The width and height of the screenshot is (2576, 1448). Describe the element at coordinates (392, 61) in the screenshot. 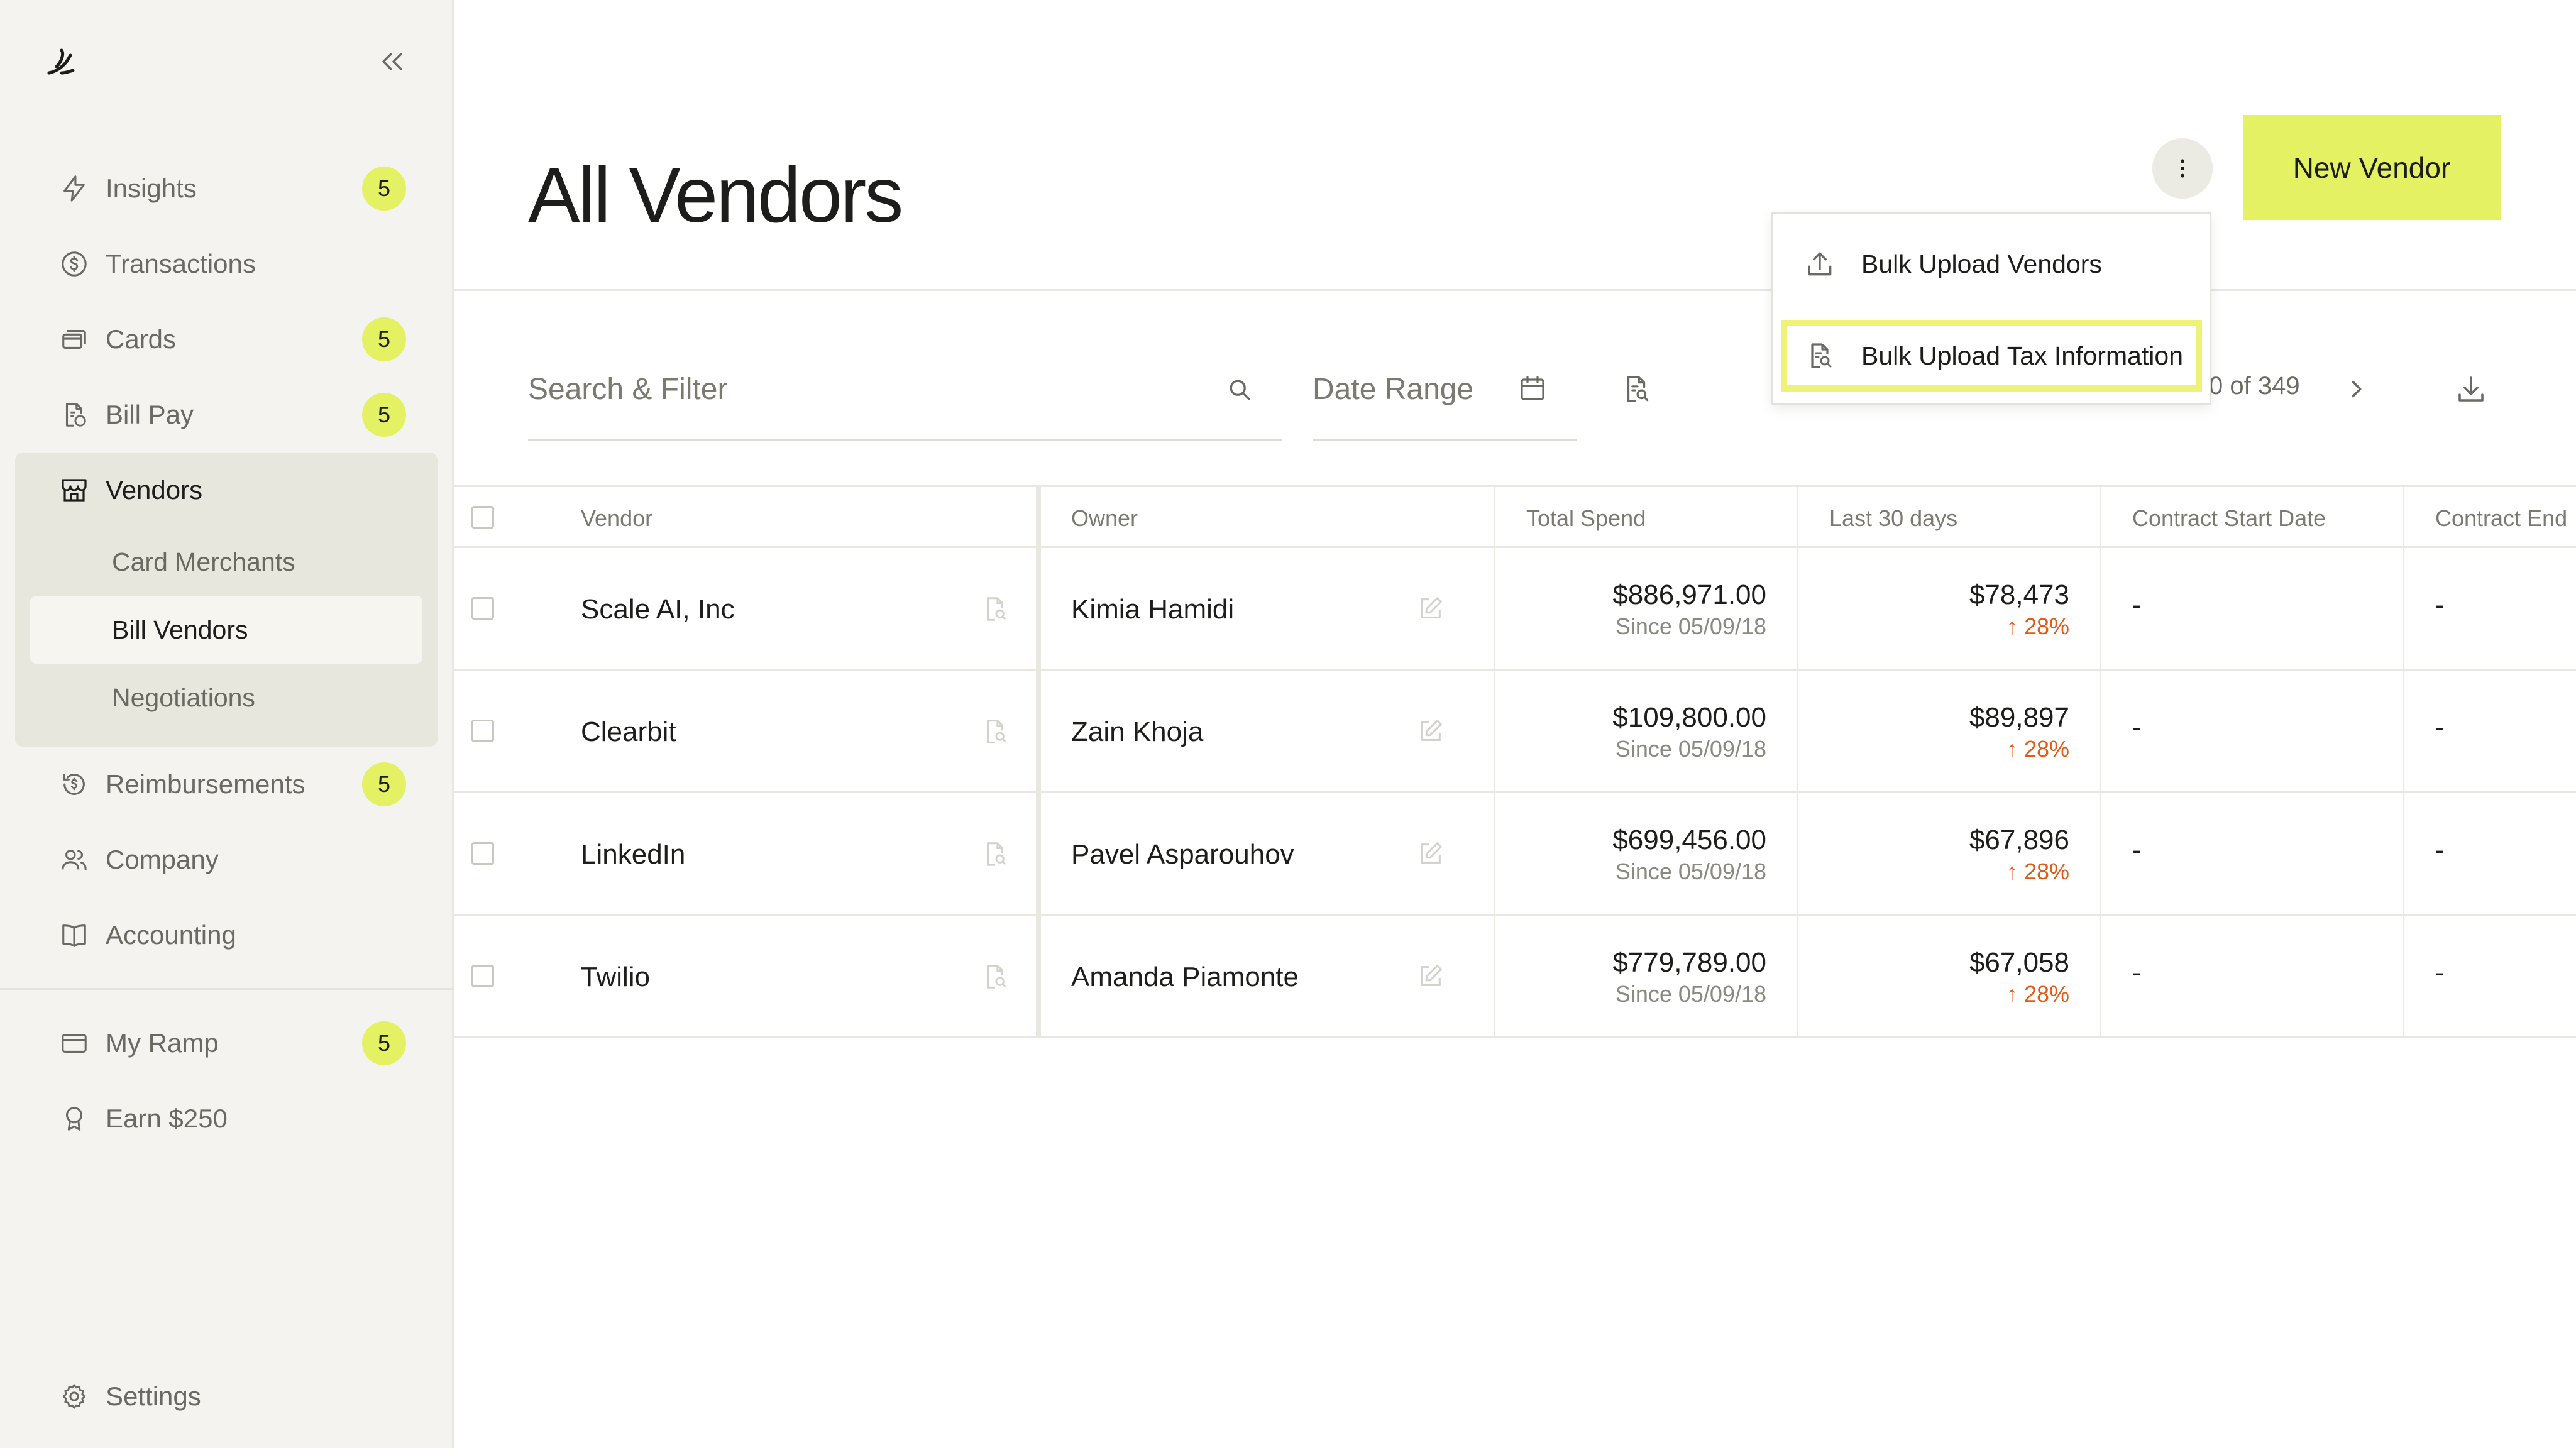

I see `collapse-sidebar-icon` at that location.